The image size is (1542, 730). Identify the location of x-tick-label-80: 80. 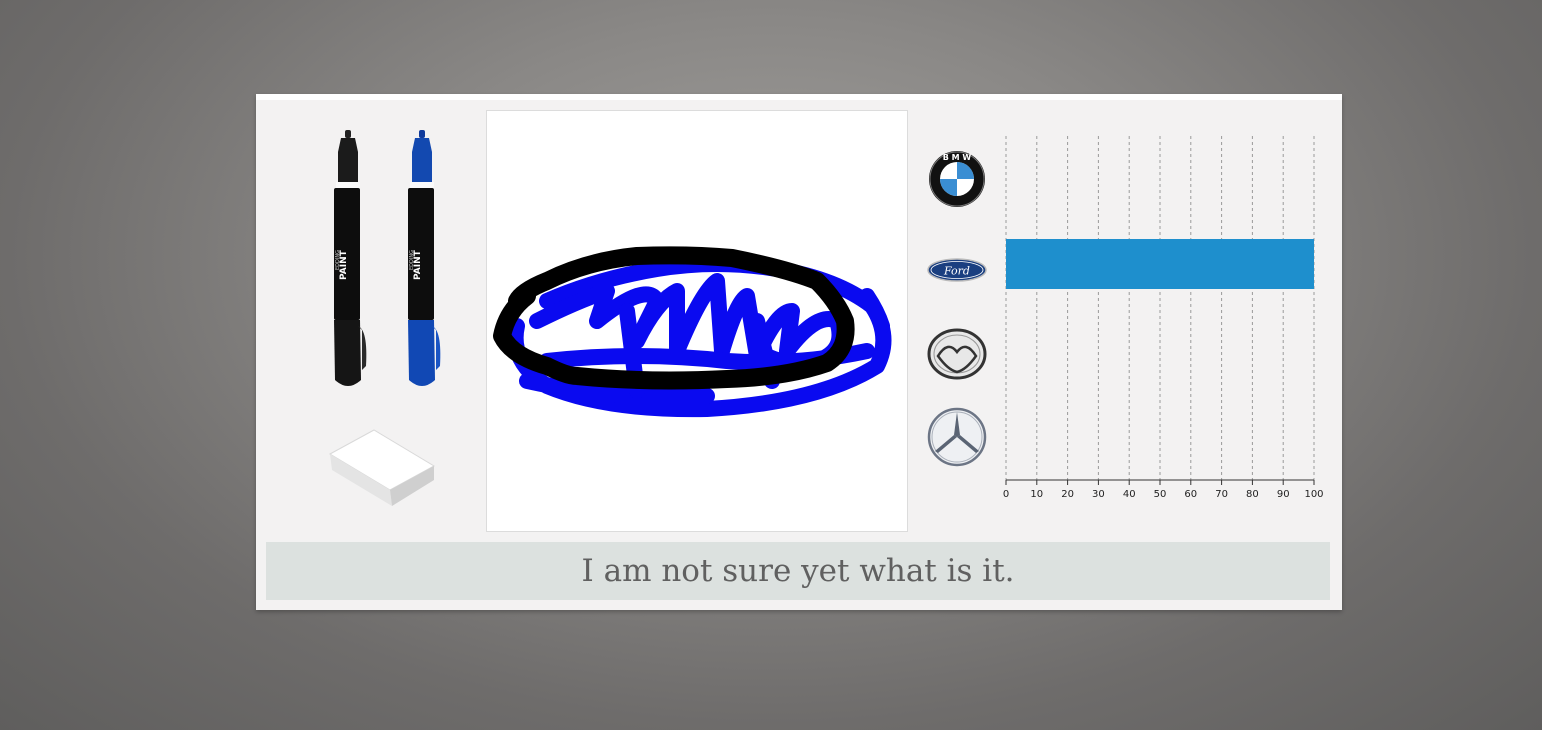
(1252, 494).